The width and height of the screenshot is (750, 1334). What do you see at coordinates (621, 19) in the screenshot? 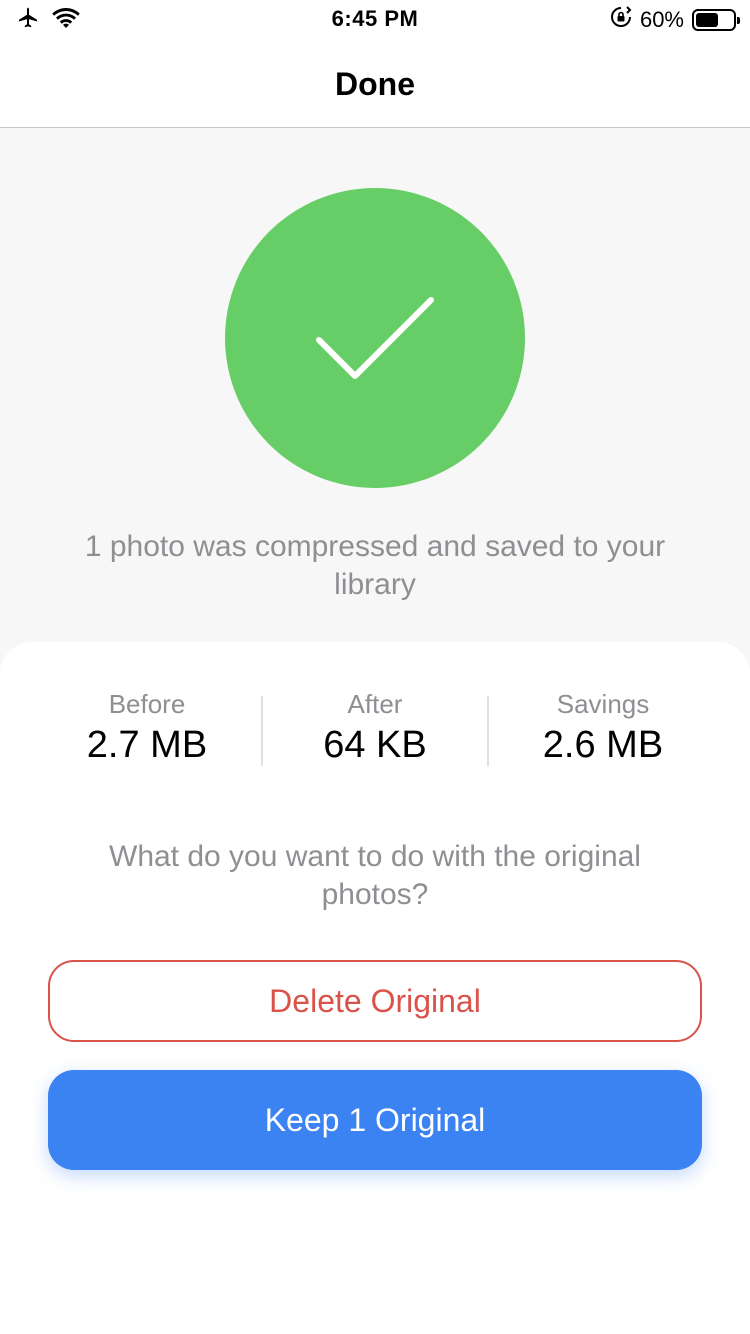
I see `orientation-lock-icon` at bounding box center [621, 19].